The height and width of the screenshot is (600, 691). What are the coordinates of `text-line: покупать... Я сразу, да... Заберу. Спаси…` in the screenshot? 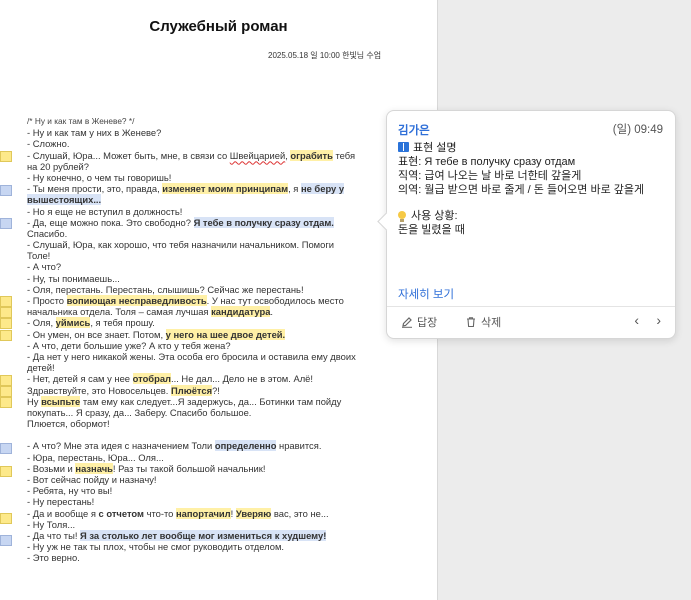 It's located at (139, 412).